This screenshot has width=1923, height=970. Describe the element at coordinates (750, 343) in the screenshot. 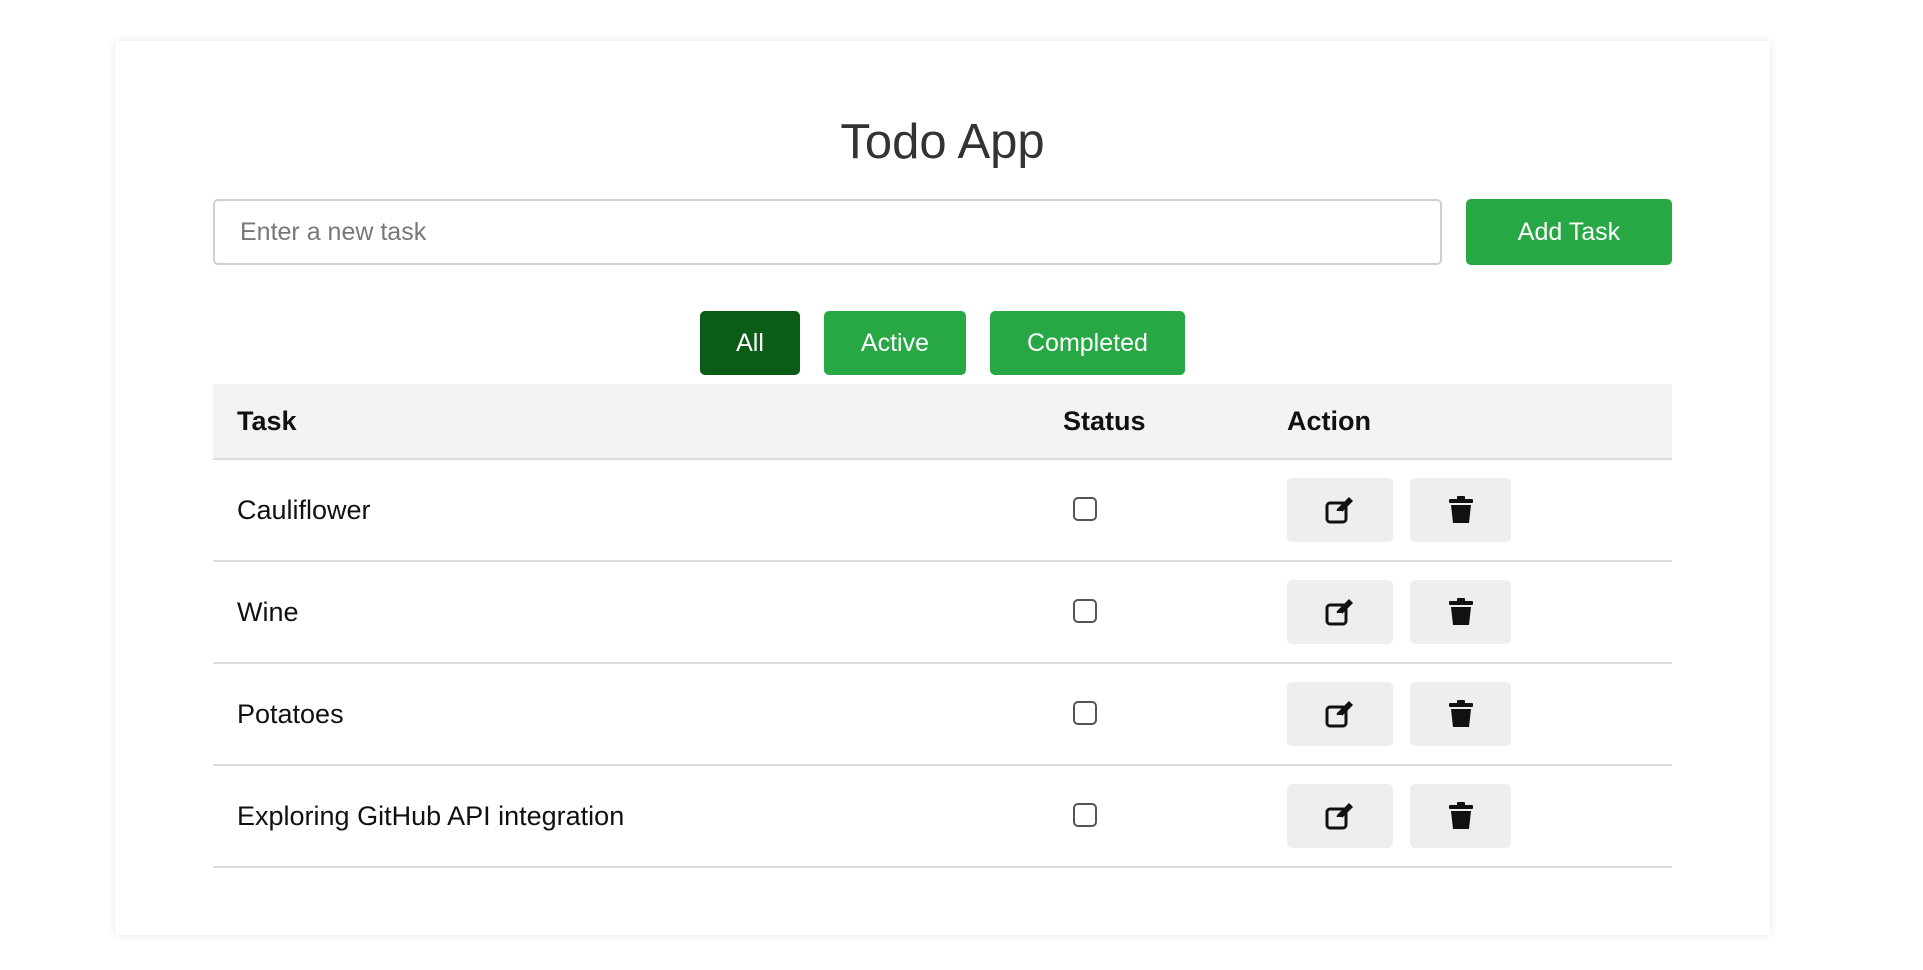

I see `filter-all-button: All` at that location.